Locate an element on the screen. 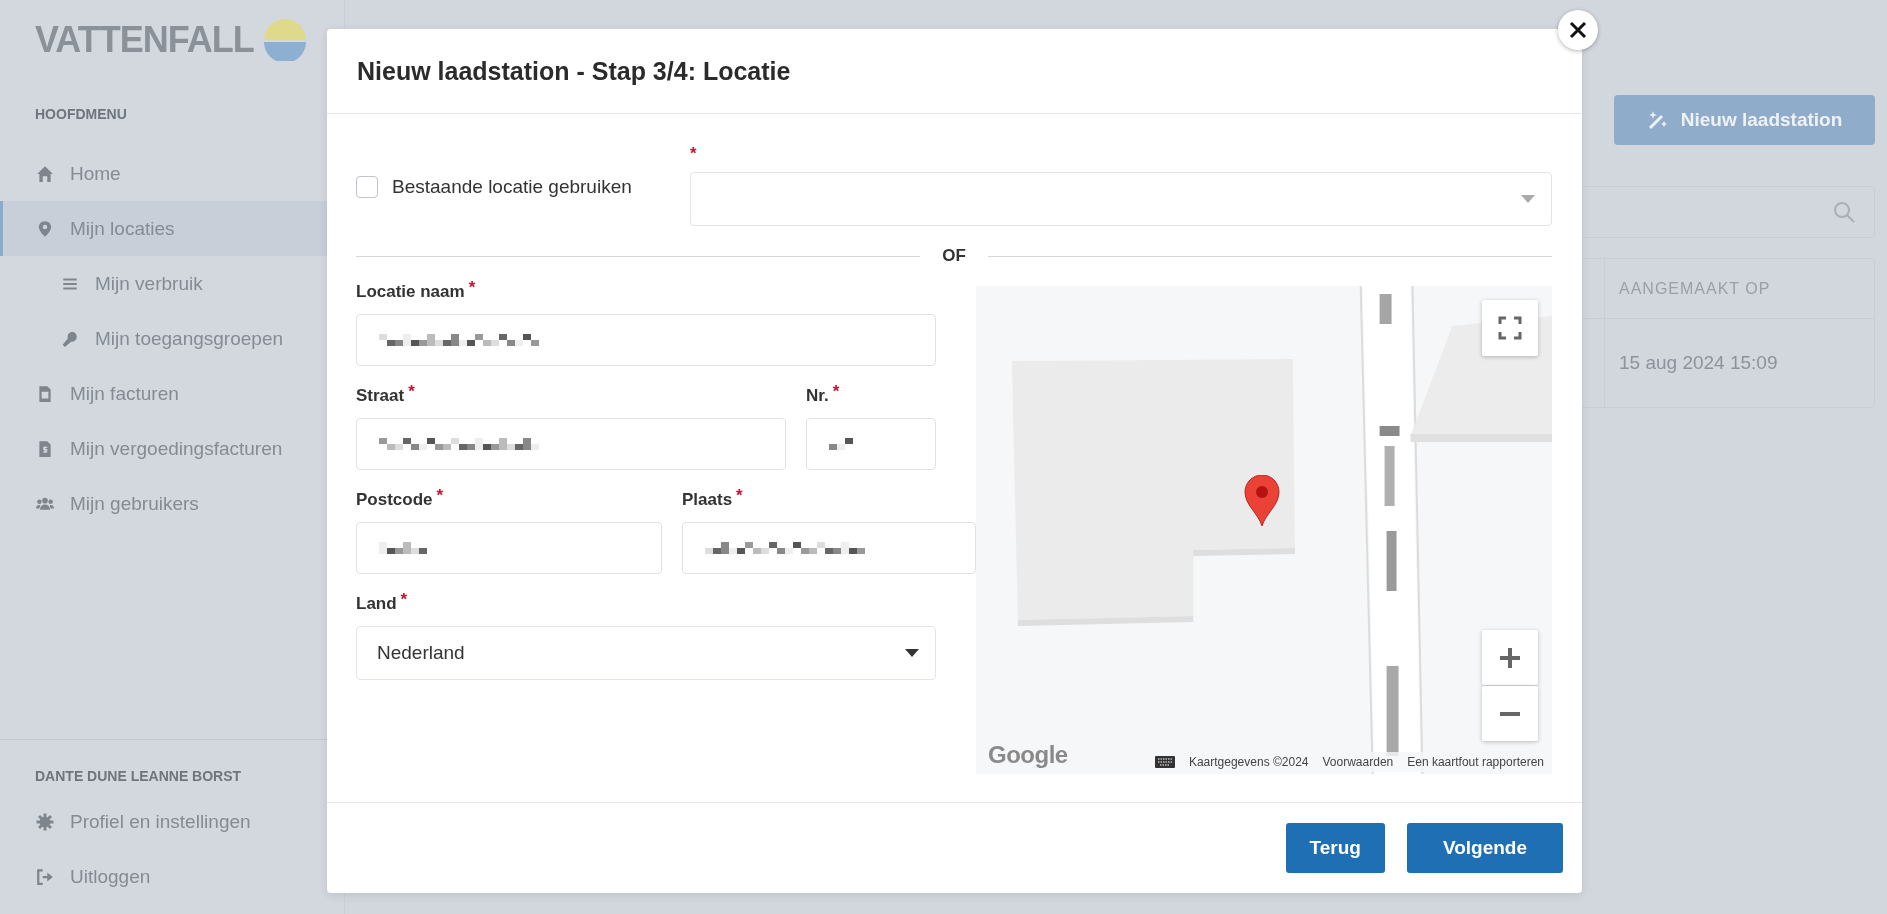 The image size is (1887, 914). sidebar-item: Uitloggen is located at coordinates (172, 876).